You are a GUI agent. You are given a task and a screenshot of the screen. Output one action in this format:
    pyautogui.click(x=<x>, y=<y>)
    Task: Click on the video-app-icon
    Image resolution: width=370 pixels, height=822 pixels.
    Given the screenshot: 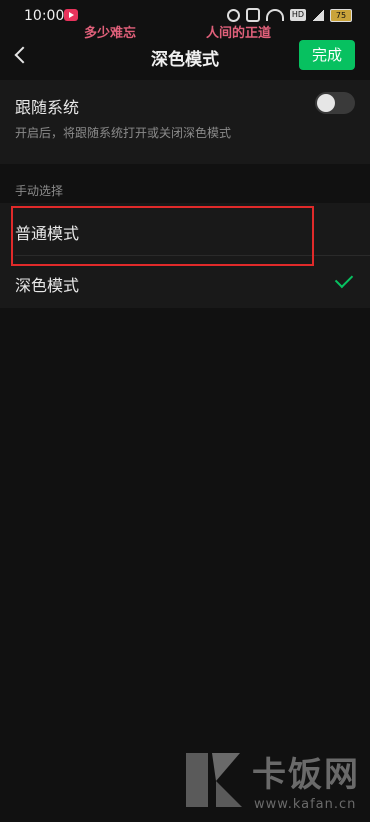 What is the action you would take?
    pyautogui.click(x=71, y=15)
    